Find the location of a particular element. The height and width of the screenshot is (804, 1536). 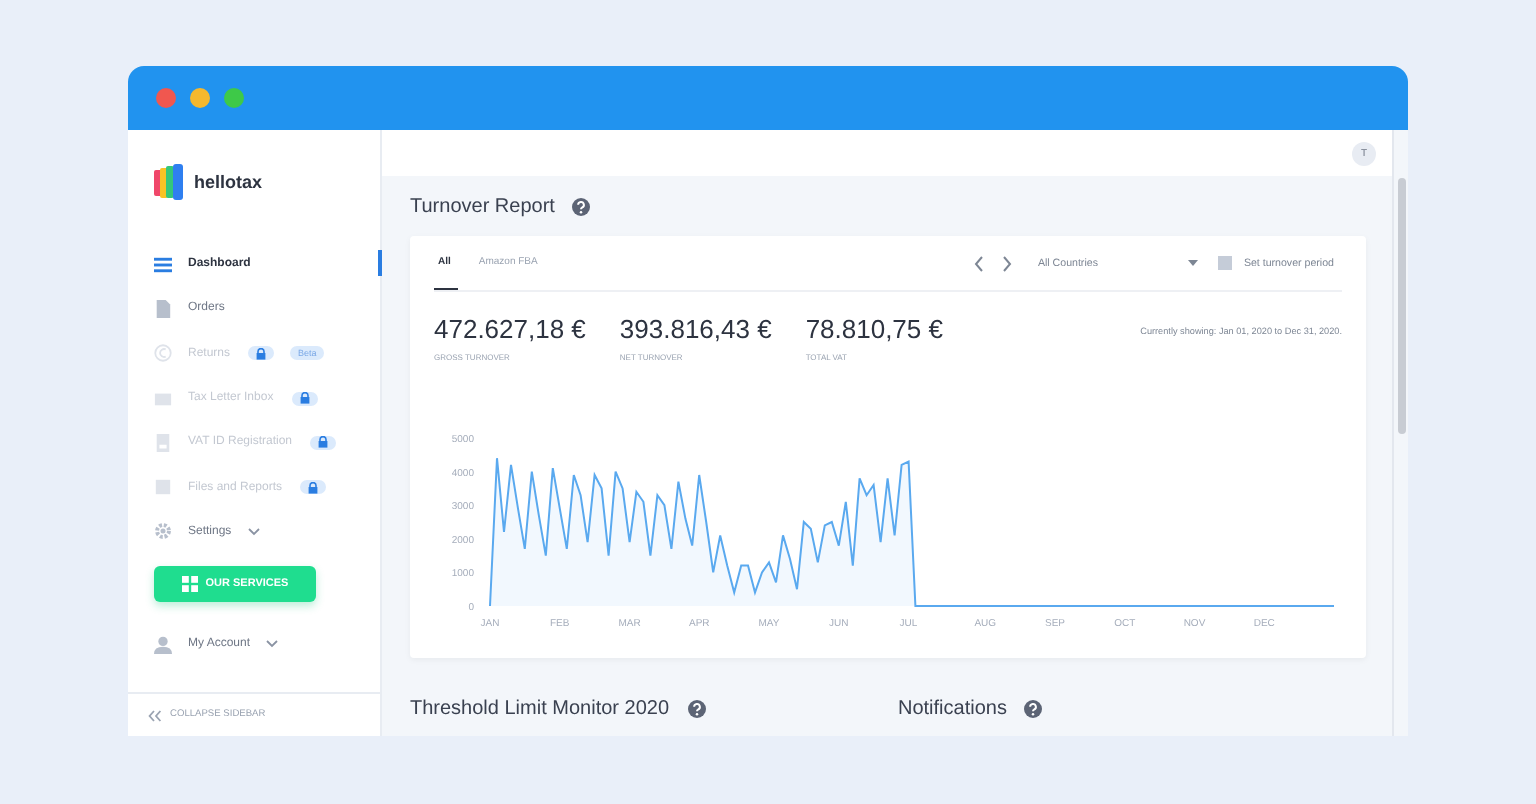

section-title: Notifications is located at coordinates (952, 708).